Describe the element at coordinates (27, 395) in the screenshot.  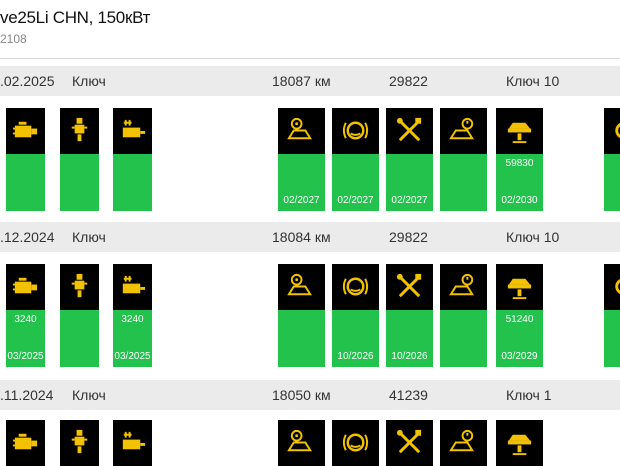
I see `record-date: .11.2024` at that location.